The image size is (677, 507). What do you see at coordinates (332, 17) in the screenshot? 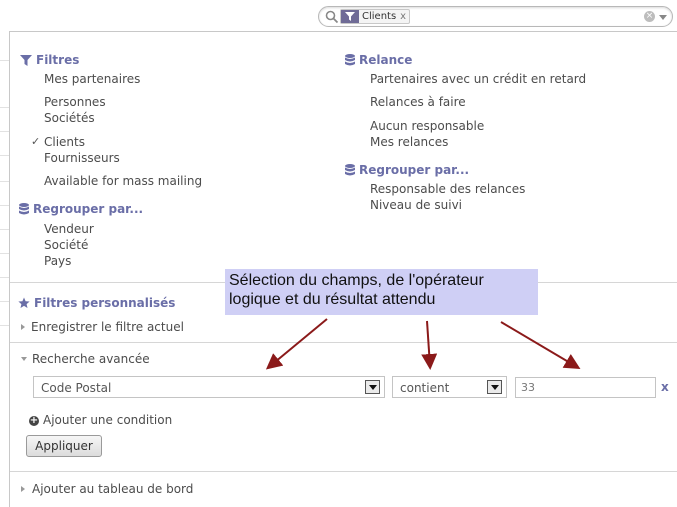
I see `search-icon` at bounding box center [332, 17].